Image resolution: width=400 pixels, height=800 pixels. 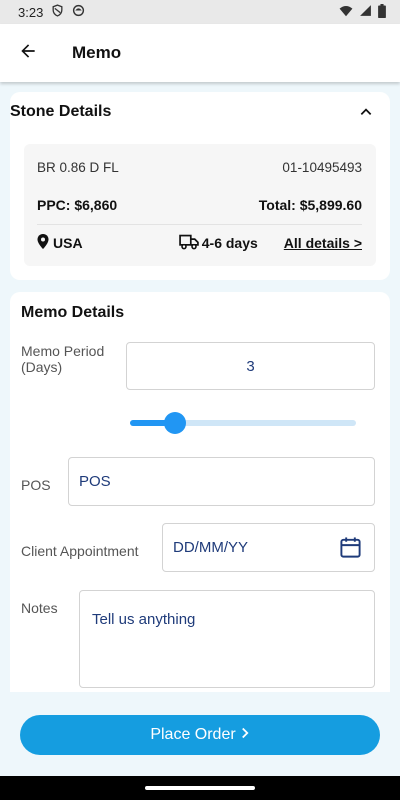 I want to click on shipping-text: 4-6 days, so click(x=229, y=243).